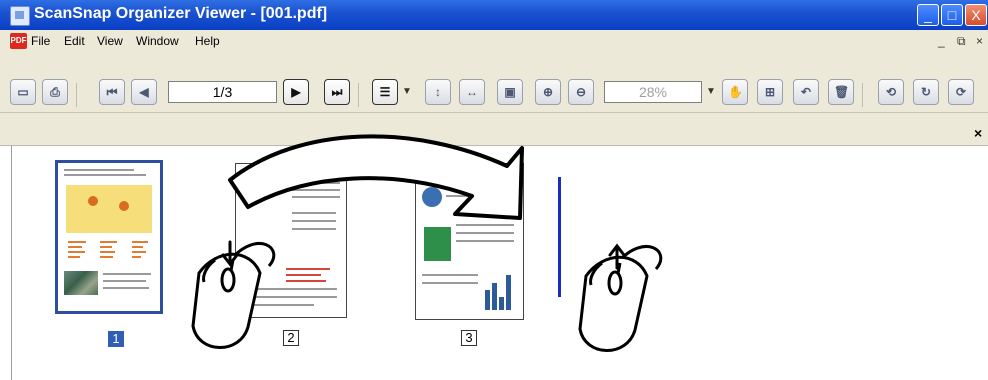 This screenshot has width=988, height=380. I want to click on map-image, so click(109, 209).